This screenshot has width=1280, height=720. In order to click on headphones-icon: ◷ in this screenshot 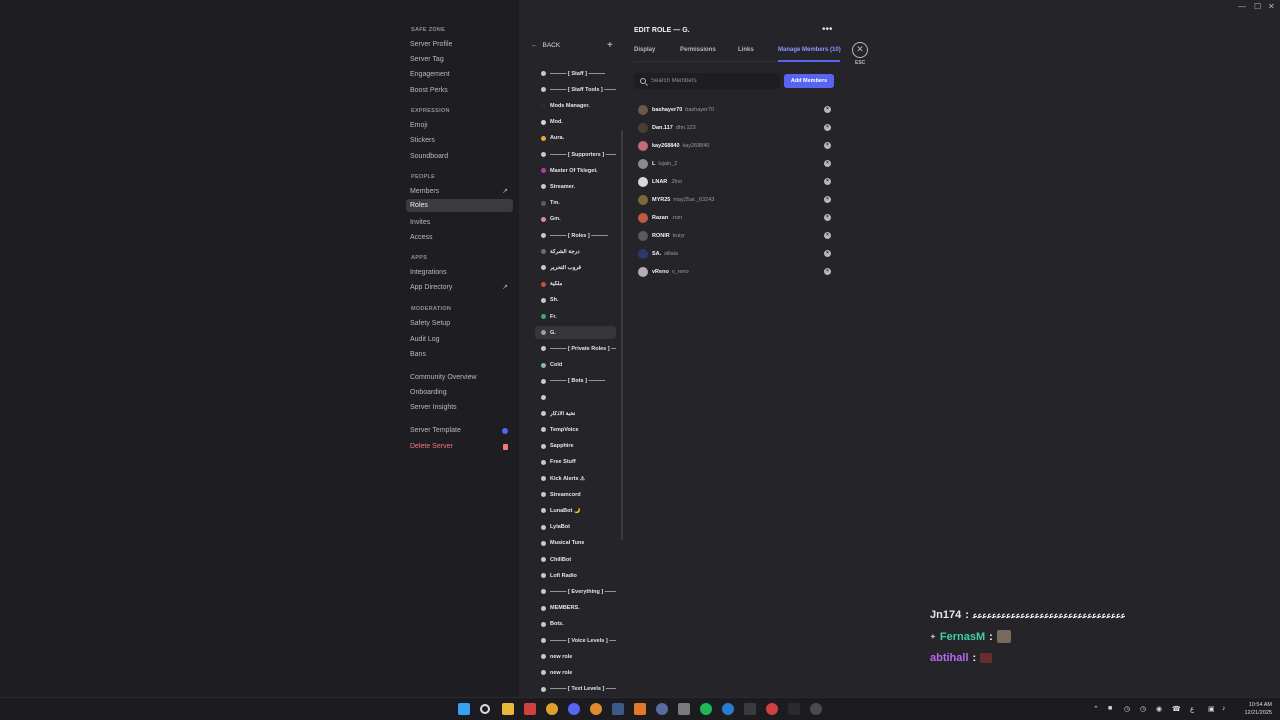, I will do `click(1143, 709)`.